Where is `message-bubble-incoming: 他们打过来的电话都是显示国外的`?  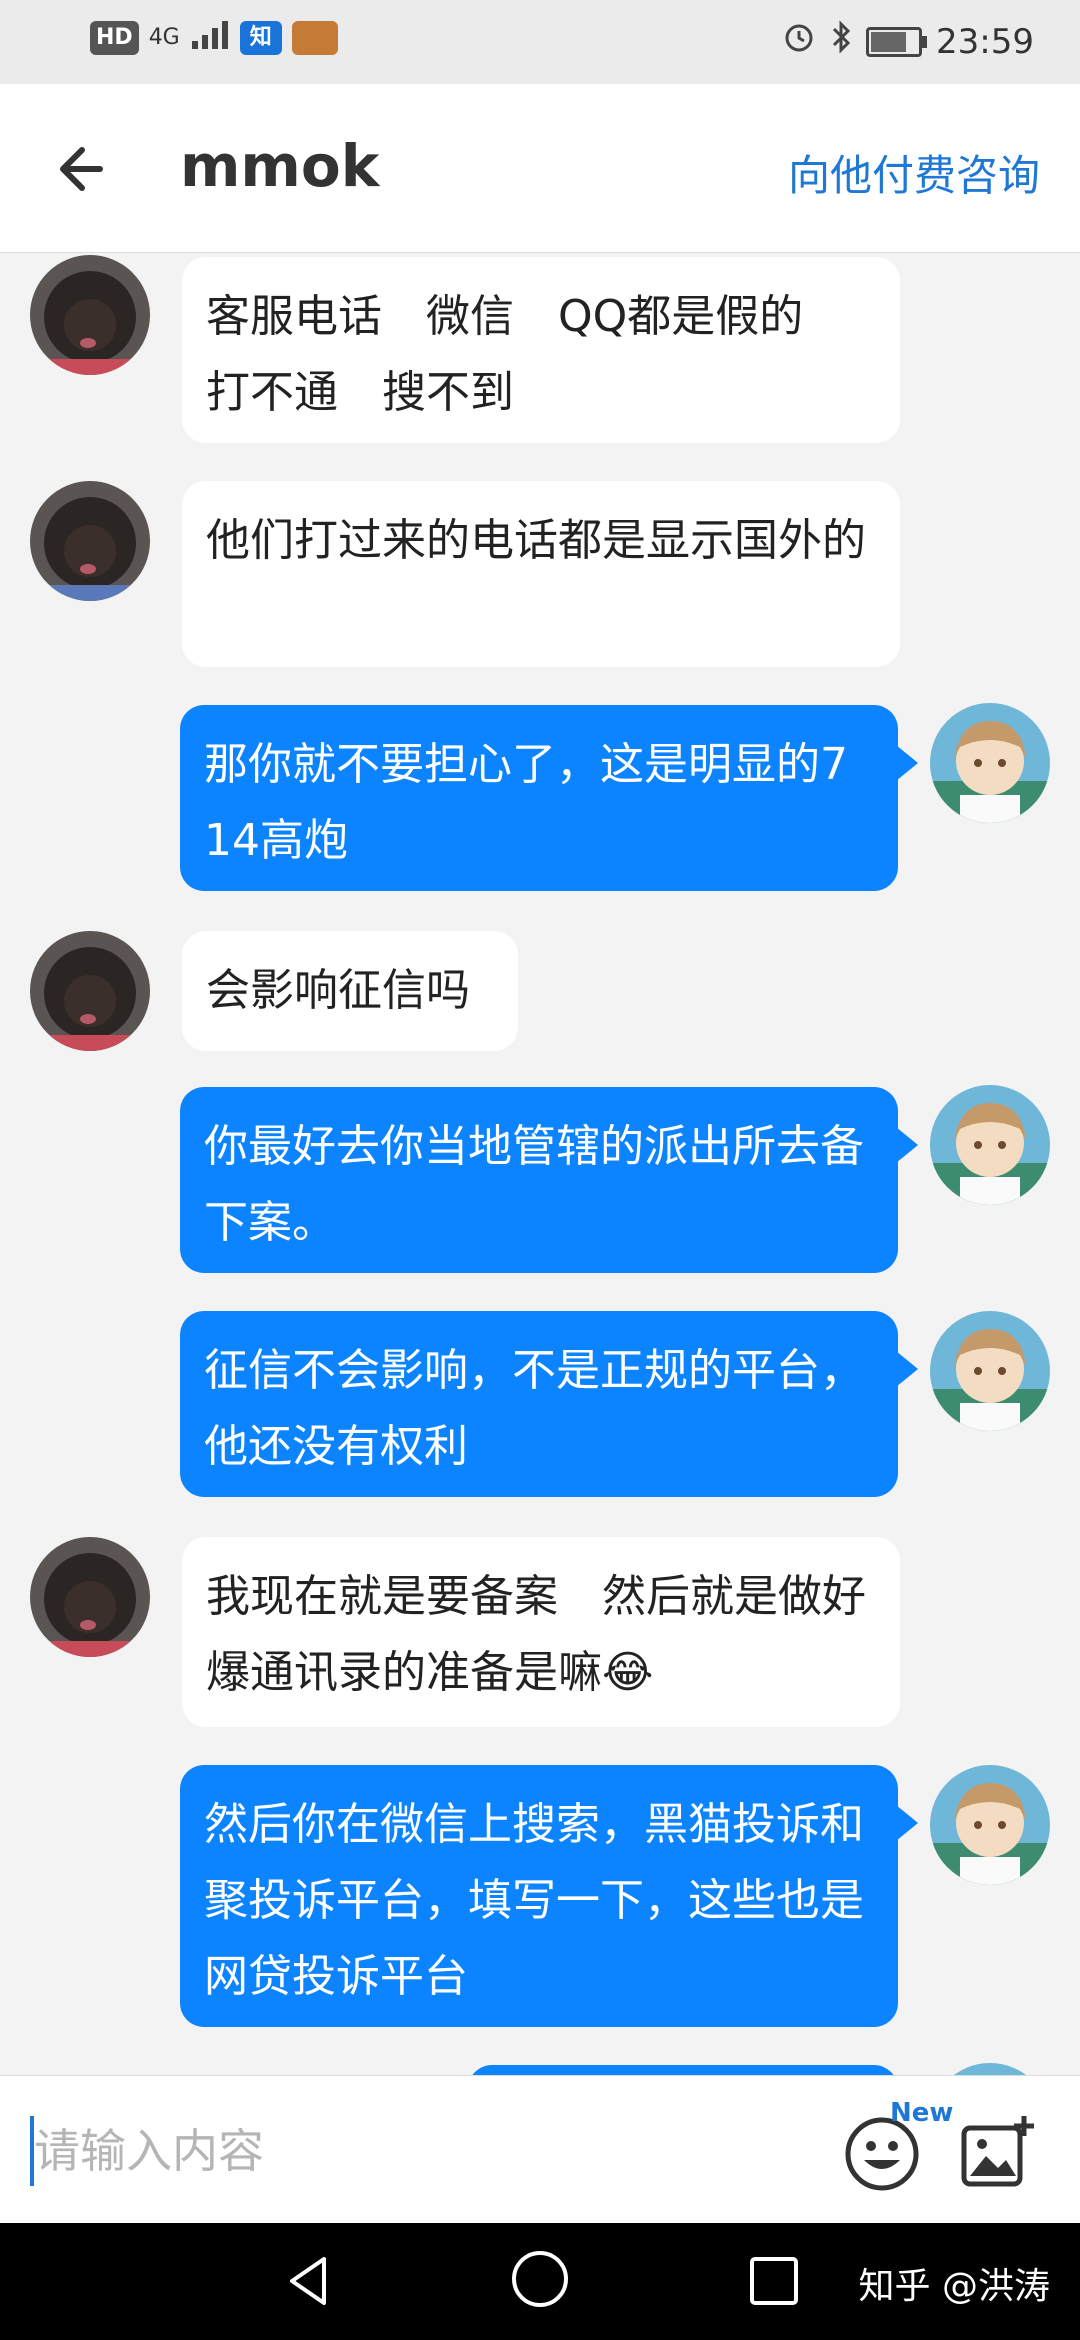
message-bubble-incoming: 他们打过来的电话都是显示国外的 is located at coordinates (541, 574).